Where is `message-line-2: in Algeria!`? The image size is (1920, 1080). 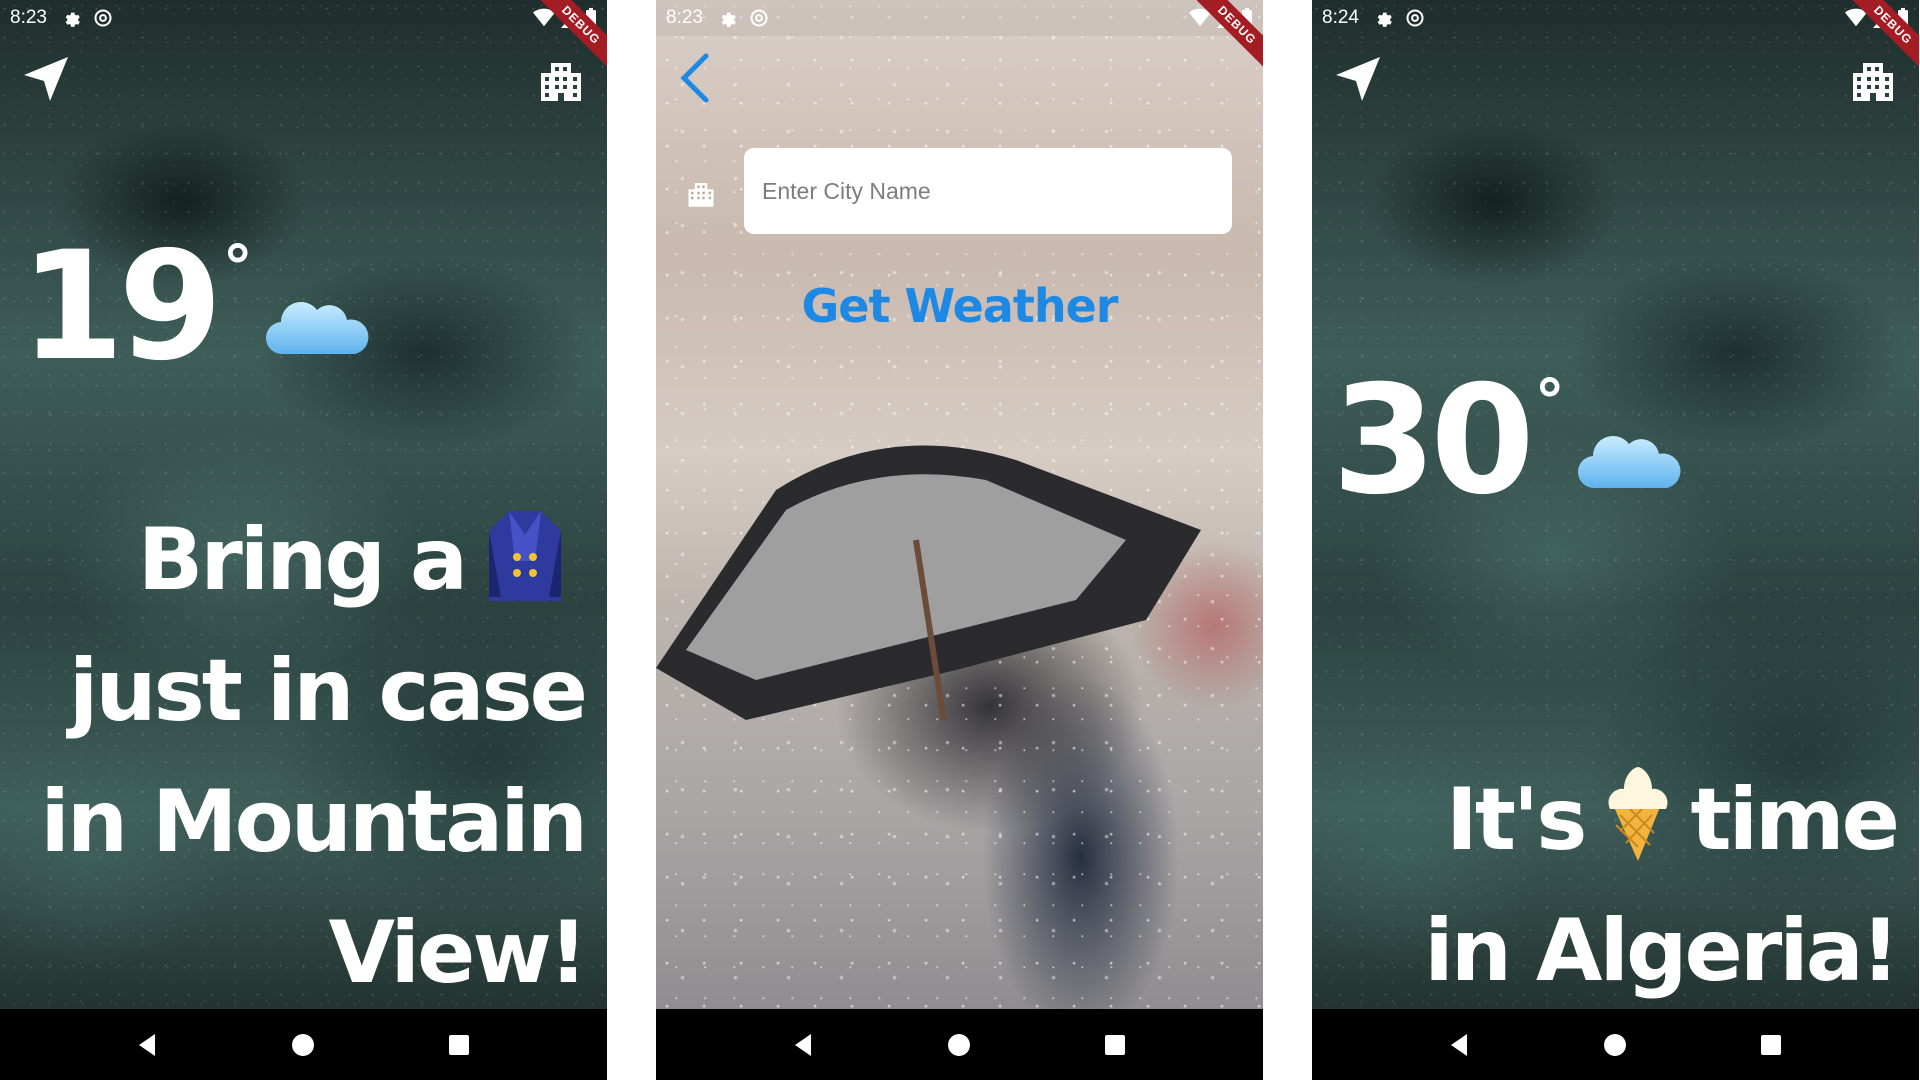 message-line-2: in Algeria! is located at coordinates (1662, 951).